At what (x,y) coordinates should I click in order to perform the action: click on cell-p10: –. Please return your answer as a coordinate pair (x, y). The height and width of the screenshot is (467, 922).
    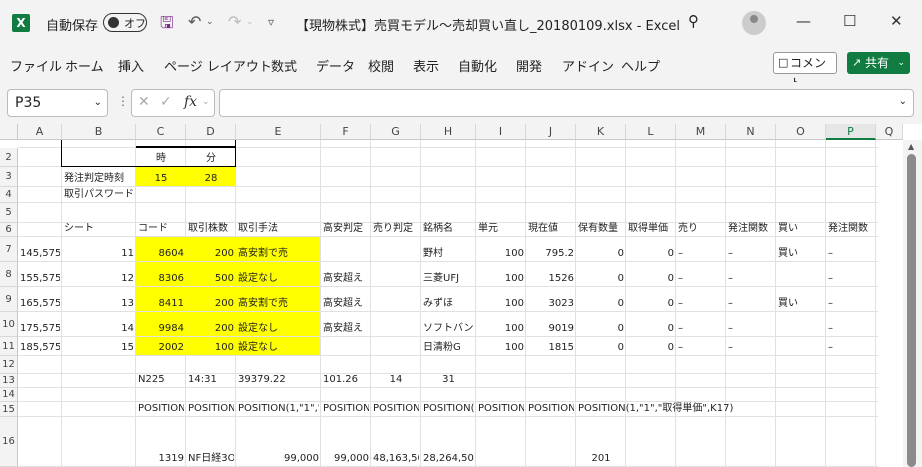
    Looking at the image, I should click on (851, 329).